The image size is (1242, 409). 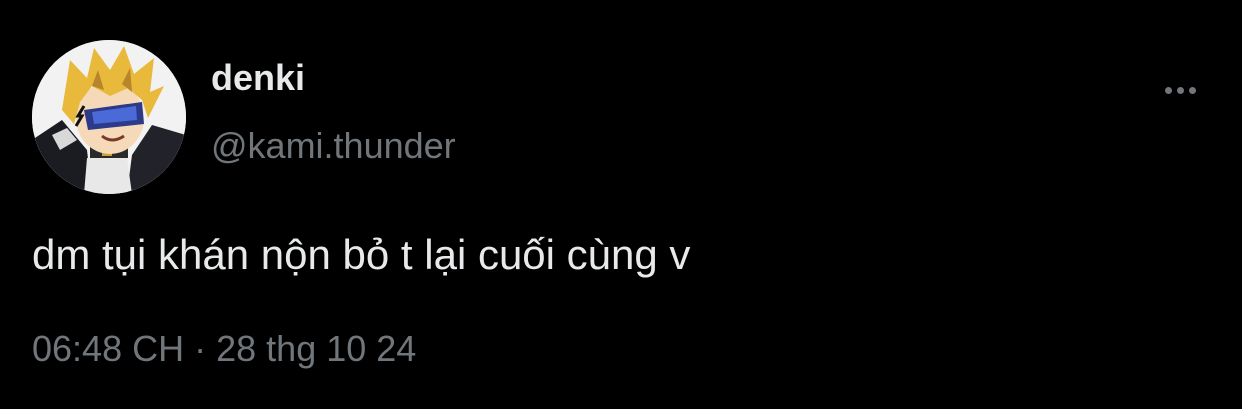 What do you see at coordinates (258, 78) in the screenshot?
I see `author-display-name: denki` at bounding box center [258, 78].